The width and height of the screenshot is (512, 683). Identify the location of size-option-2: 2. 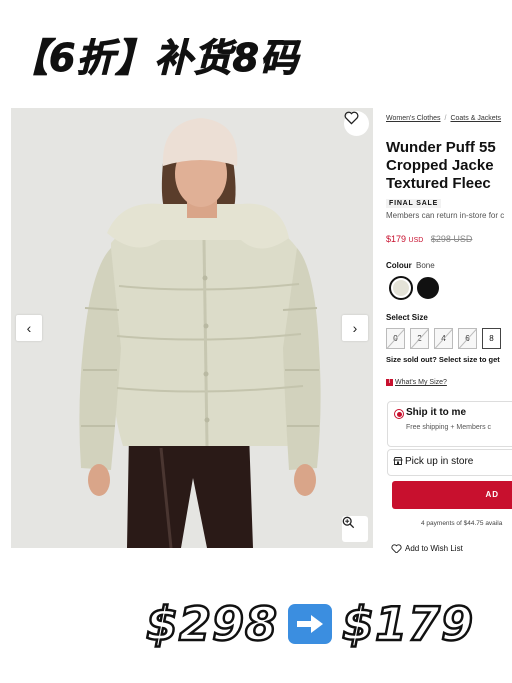
(419, 338).